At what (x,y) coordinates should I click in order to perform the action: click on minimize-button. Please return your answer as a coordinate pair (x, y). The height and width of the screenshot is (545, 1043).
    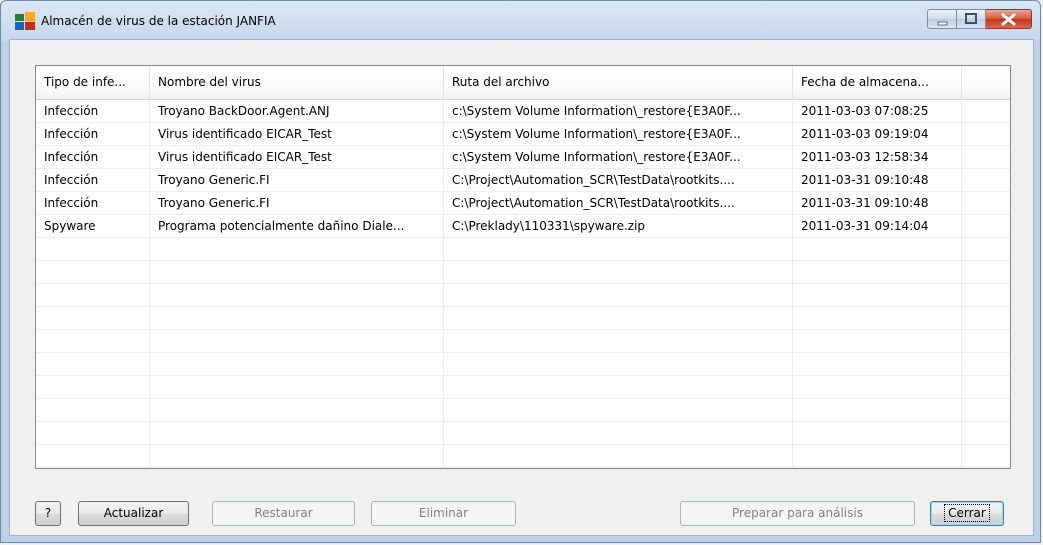
    Looking at the image, I should click on (942, 19).